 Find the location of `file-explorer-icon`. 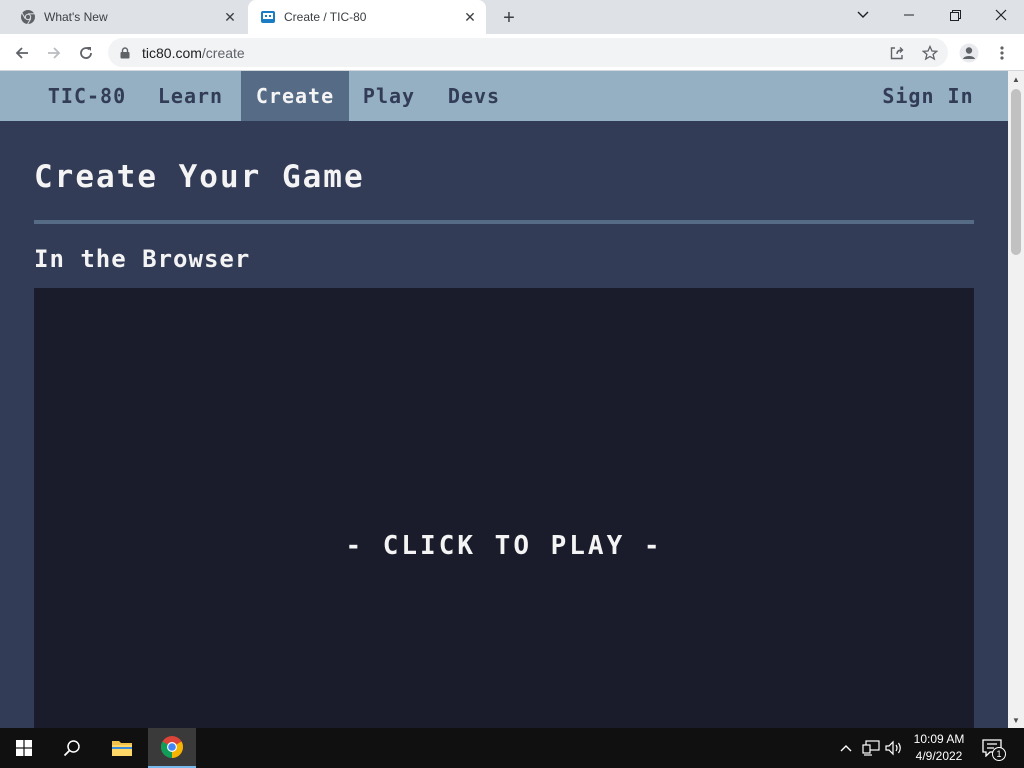

file-explorer-icon is located at coordinates (122, 748).